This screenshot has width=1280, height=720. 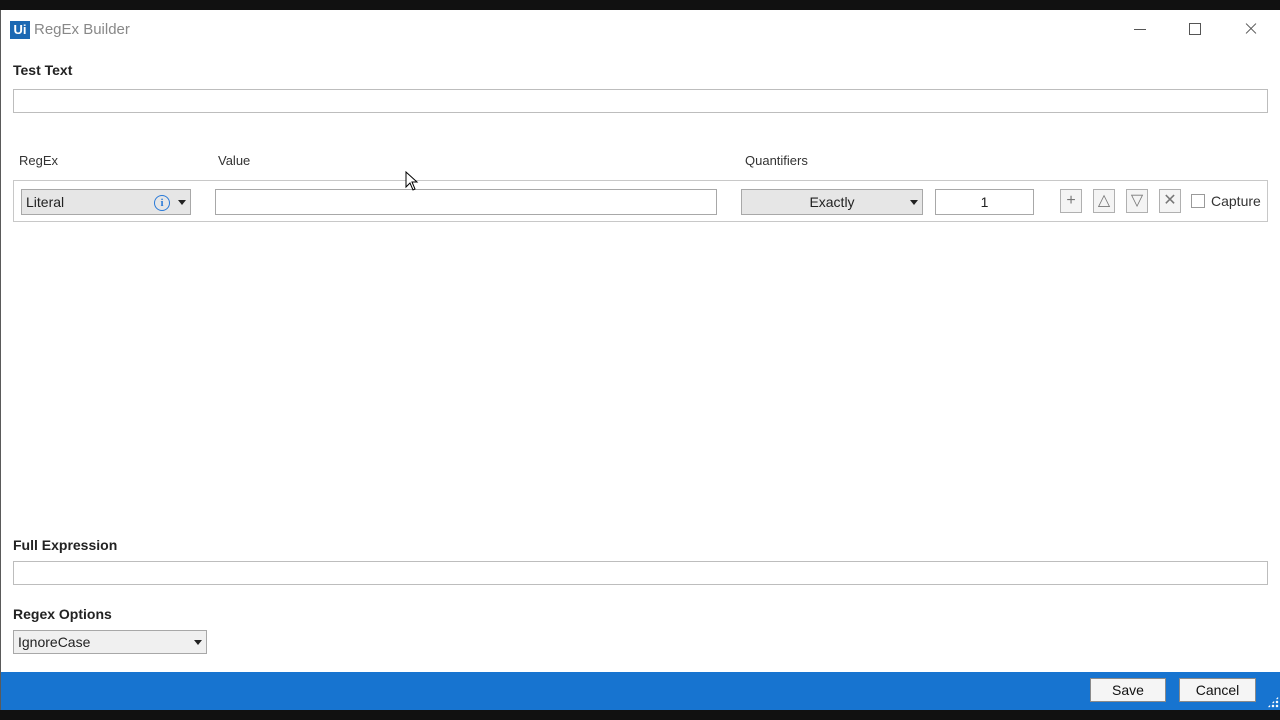 I want to click on value-column-header: Value, so click(x=234, y=160).